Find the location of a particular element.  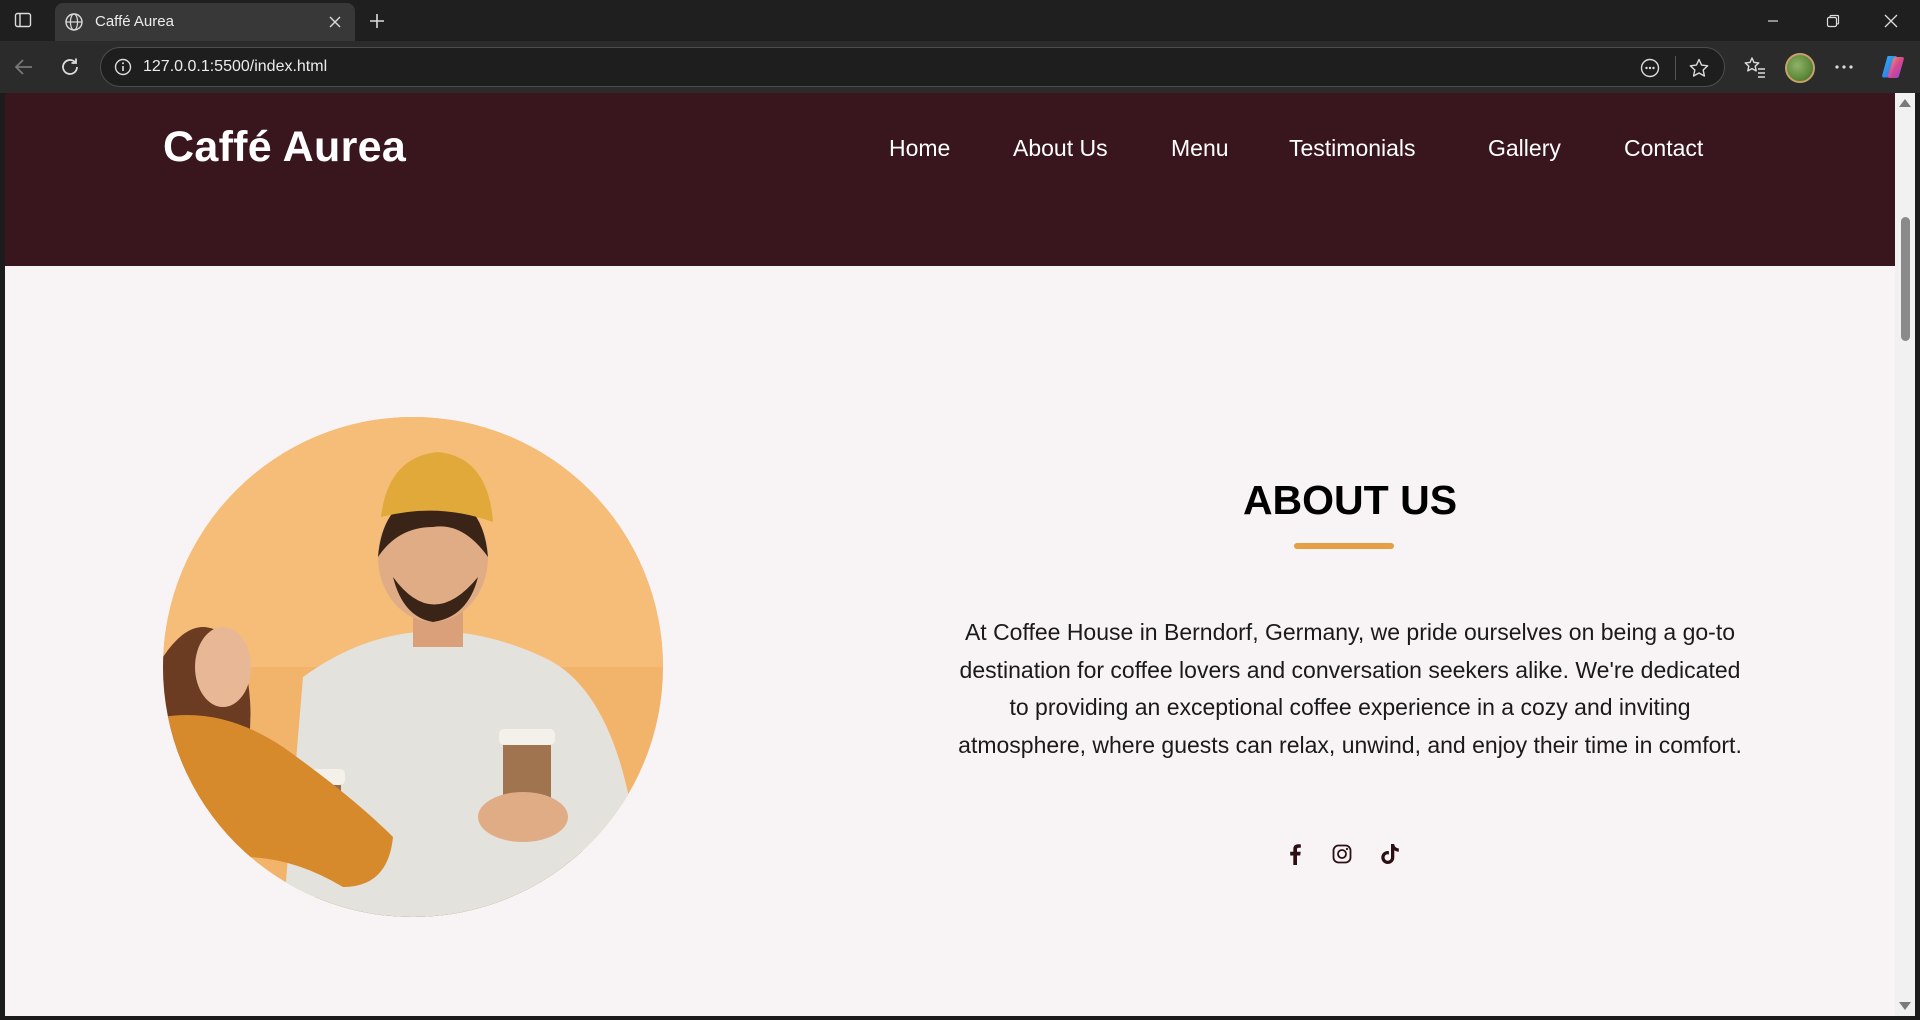

about-photo is located at coordinates (413, 667).